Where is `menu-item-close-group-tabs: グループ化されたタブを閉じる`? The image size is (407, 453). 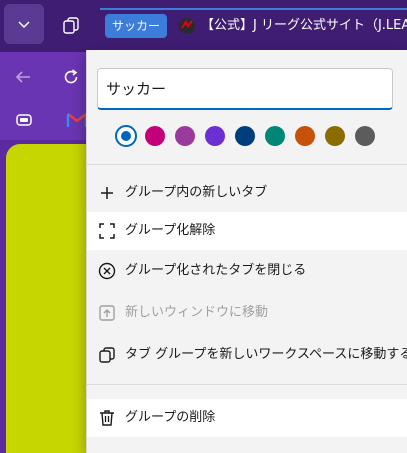
menu-item-close-group-tabs: グループ化されたタブを閉じる is located at coordinates (247, 271).